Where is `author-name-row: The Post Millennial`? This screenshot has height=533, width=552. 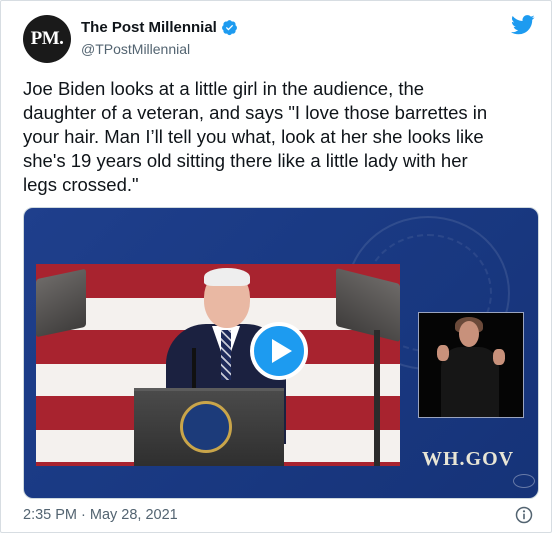
author-name-row: The Post Millennial is located at coordinates (159, 27).